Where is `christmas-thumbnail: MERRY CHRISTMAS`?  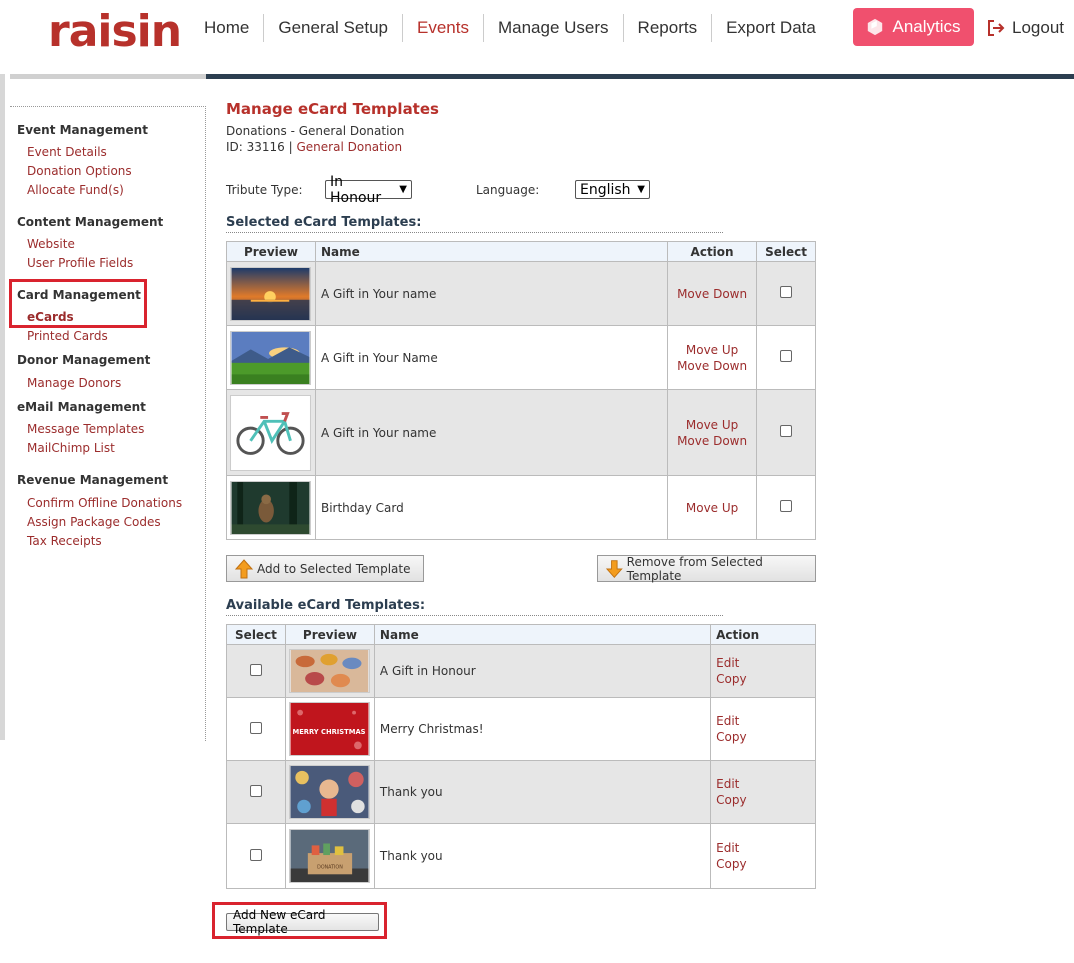 christmas-thumbnail: MERRY CHRISTMAS is located at coordinates (330, 729).